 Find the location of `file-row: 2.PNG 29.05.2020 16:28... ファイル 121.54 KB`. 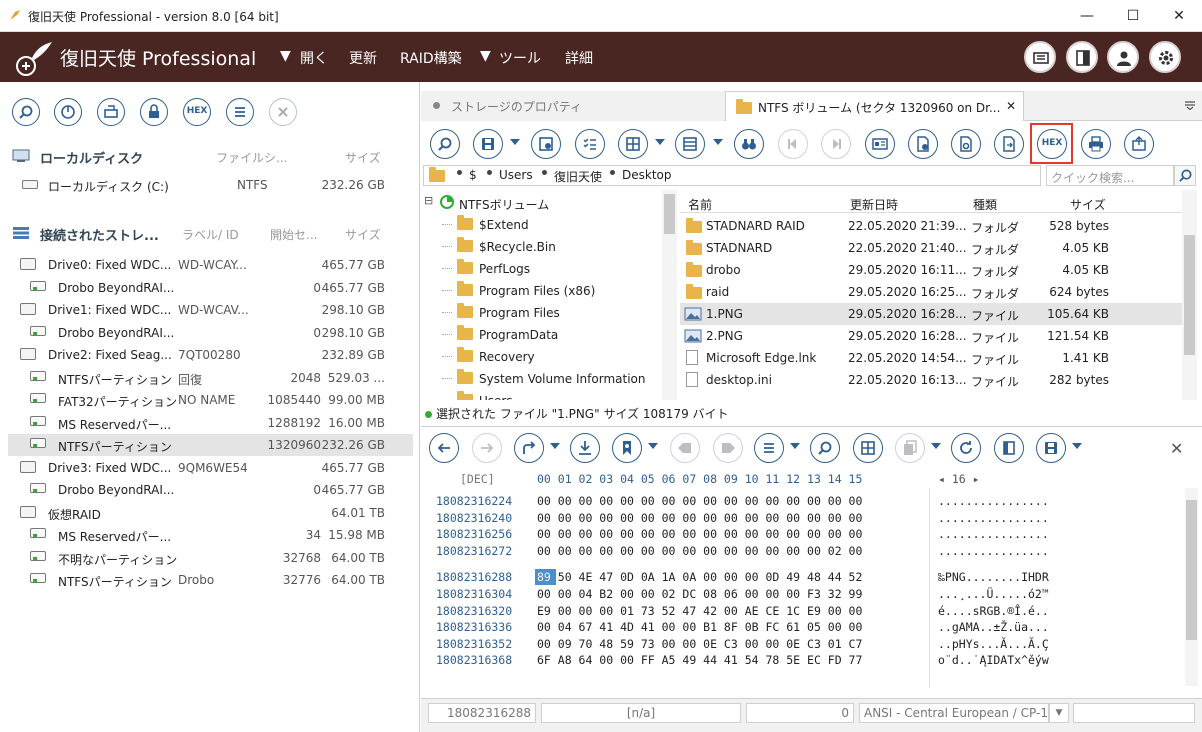

file-row: 2.PNG 29.05.2020 16:28... ファイル 121.54 KB is located at coordinates (931, 336).